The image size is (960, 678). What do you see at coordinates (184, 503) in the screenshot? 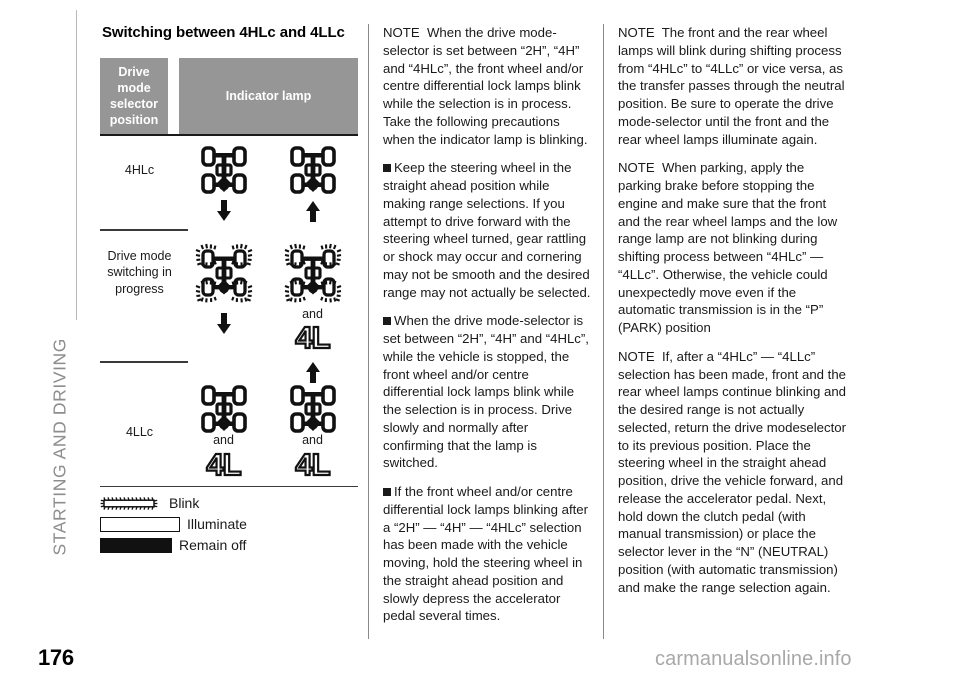
I see `legend-label-blink: Blink` at bounding box center [184, 503].